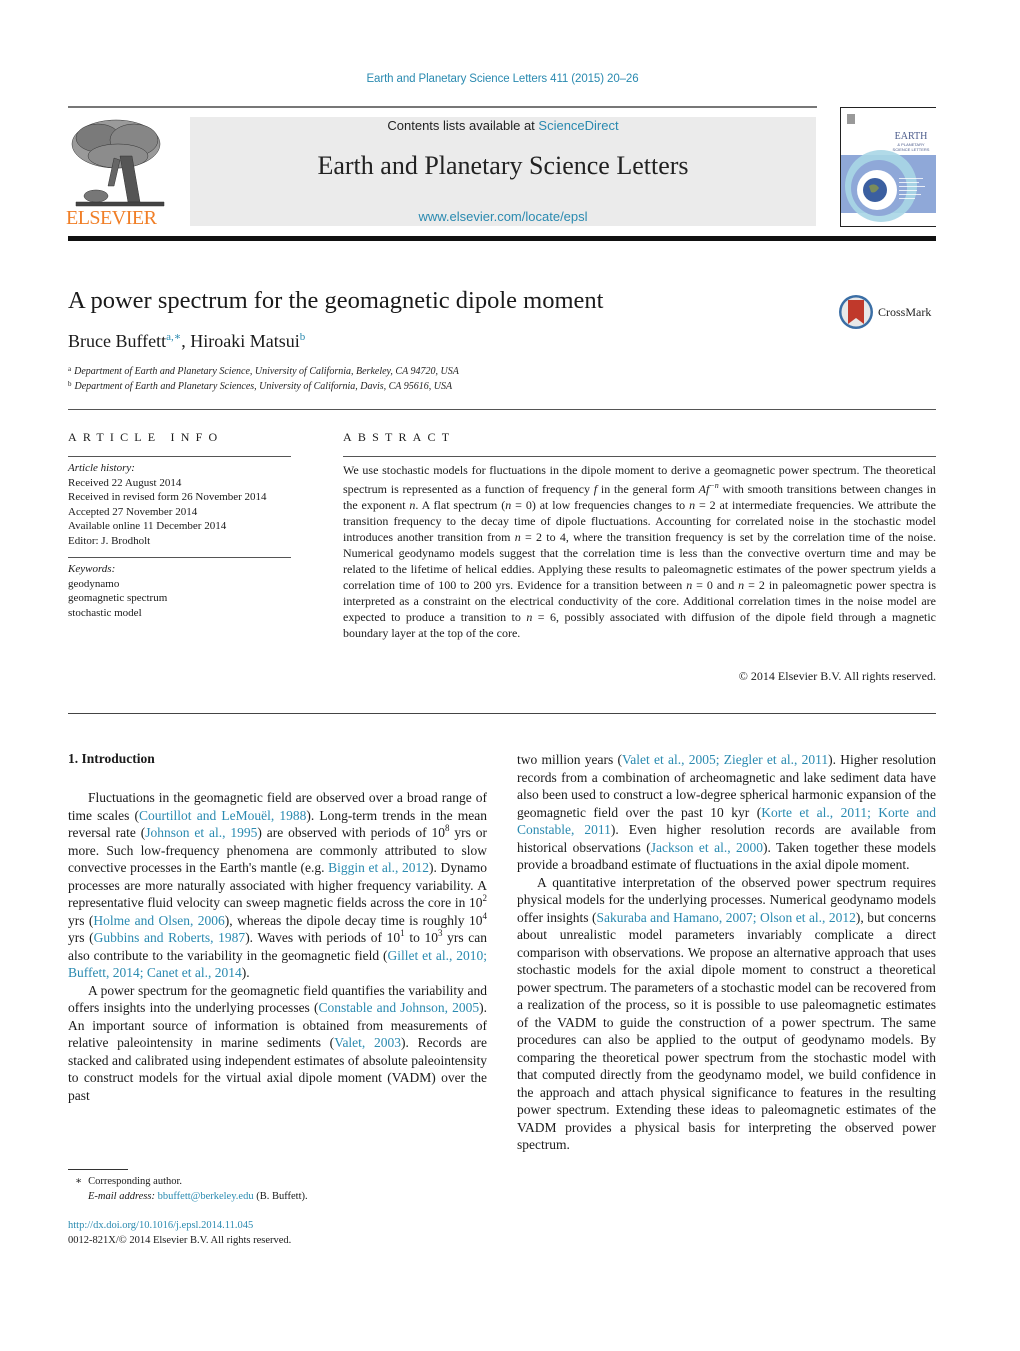  What do you see at coordinates (707, 847) in the screenshot?
I see `citation-link: Jackson et al., 2000` at bounding box center [707, 847].